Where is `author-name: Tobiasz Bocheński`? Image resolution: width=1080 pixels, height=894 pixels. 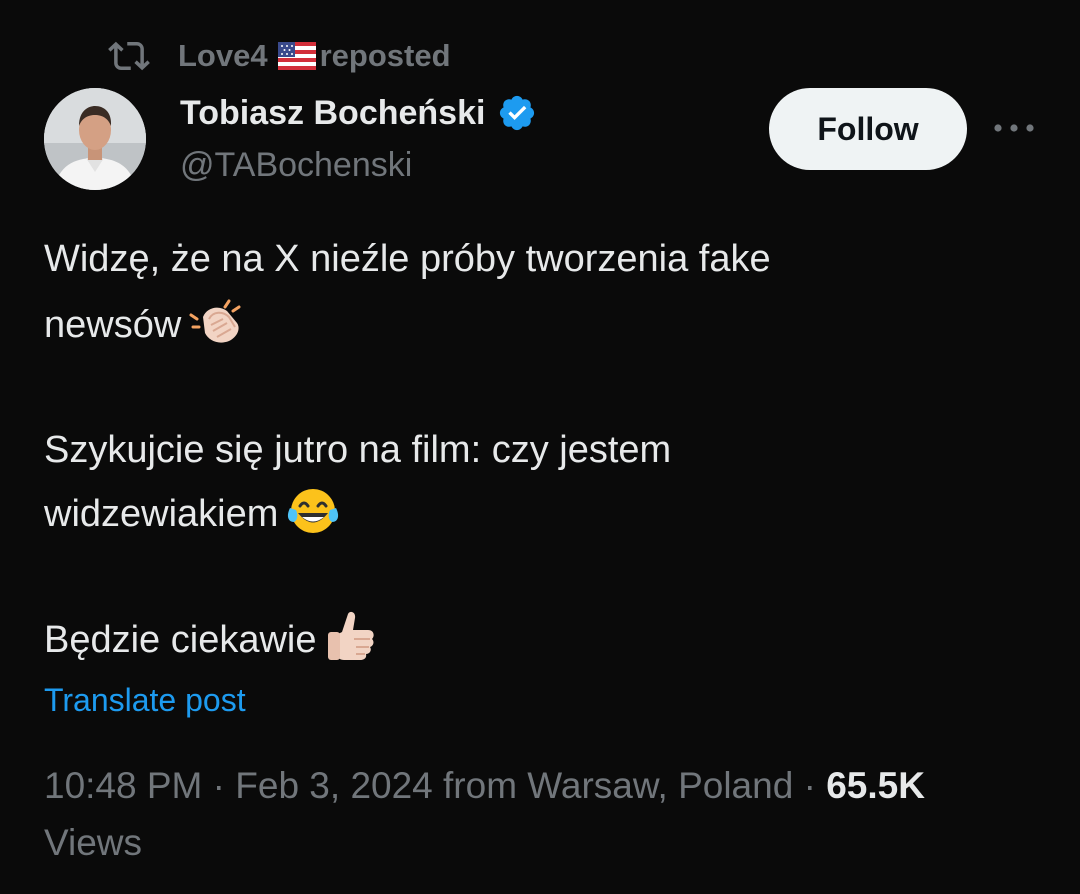 author-name: Tobiasz Bocheński is located at coordinates (332, 113).